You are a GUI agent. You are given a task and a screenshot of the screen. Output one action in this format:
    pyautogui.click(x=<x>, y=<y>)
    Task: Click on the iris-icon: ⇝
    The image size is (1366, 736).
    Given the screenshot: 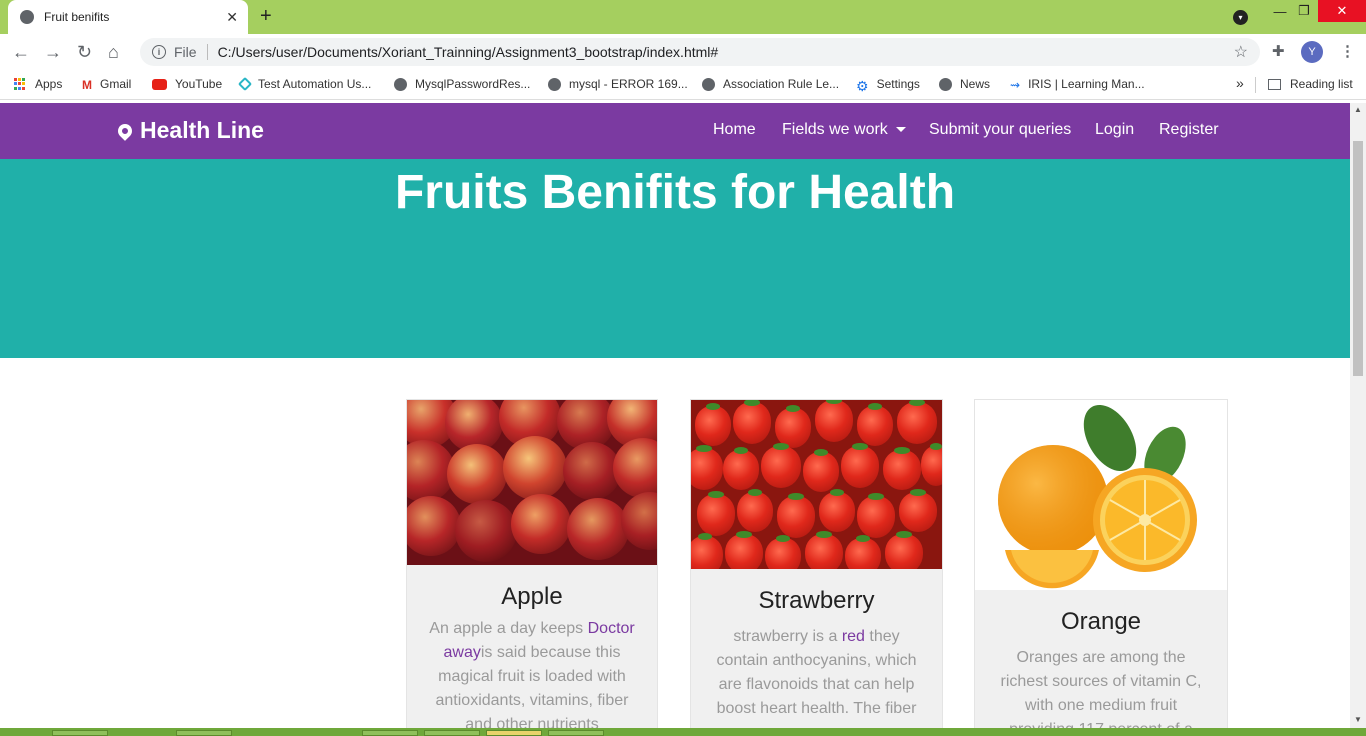 What is the action you would take?
    pyautogui.click(x=1015, y=84)
    